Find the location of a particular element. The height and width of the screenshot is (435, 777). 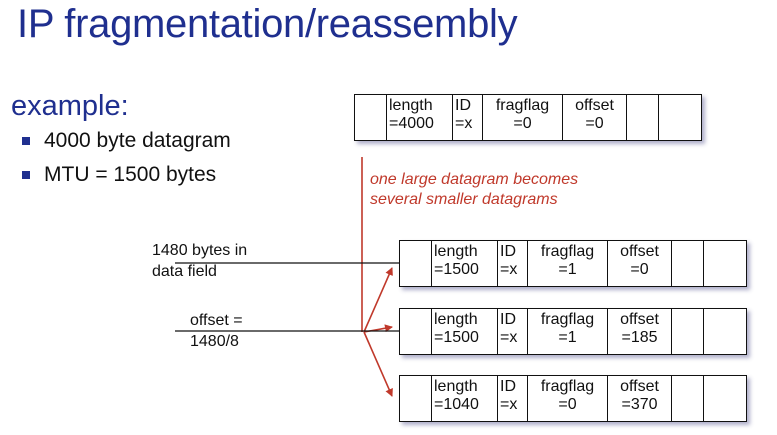

note-line: data field is located at coordinates (184, 271).